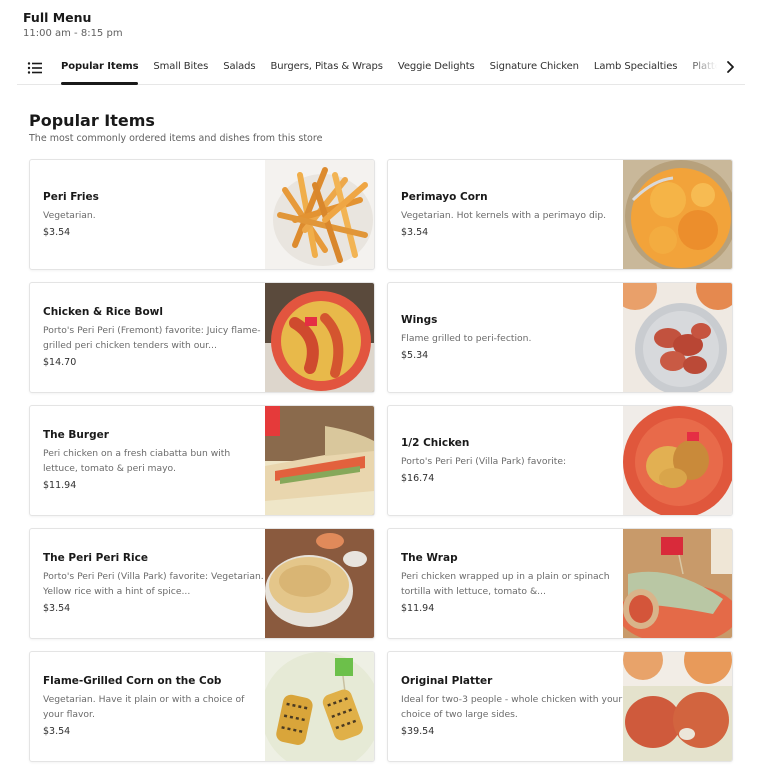 The width and height of the screenshot is (768, 780). I want to click on menu-item-card: Peri Fries Vegetarian. $3.54, so click(202, 214).